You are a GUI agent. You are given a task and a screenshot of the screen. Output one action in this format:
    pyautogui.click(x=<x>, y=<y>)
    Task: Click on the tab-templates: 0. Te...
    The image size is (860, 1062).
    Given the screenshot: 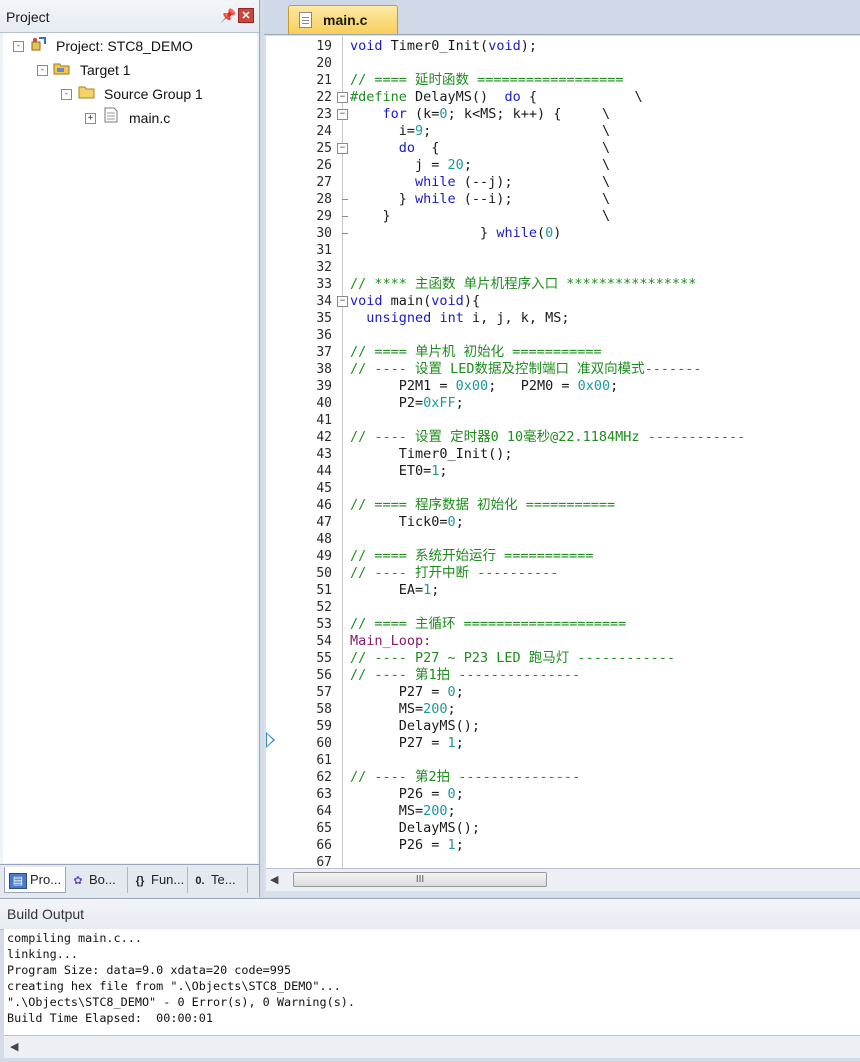 What is the action you would take?
    pyautogui.click(x=218, y=880)
    